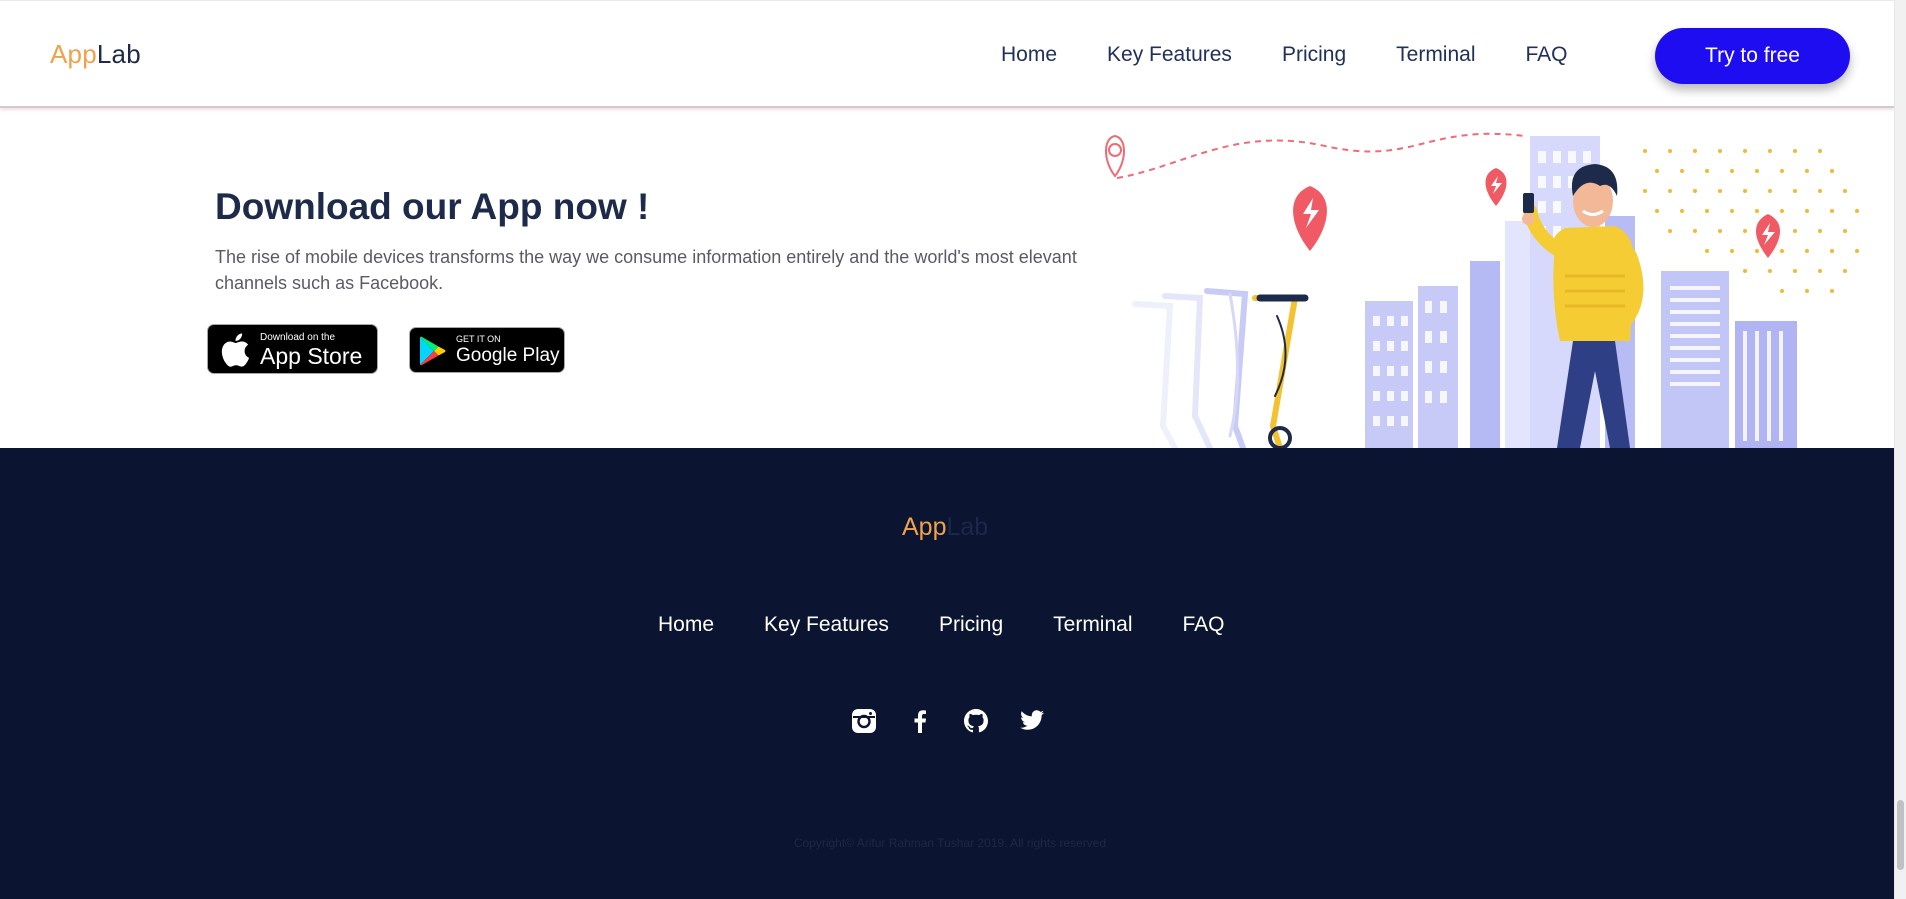  Describe the element at coordinates (1752, 56) in the screenshot. I see `try-free-button: Try to free` at that location.